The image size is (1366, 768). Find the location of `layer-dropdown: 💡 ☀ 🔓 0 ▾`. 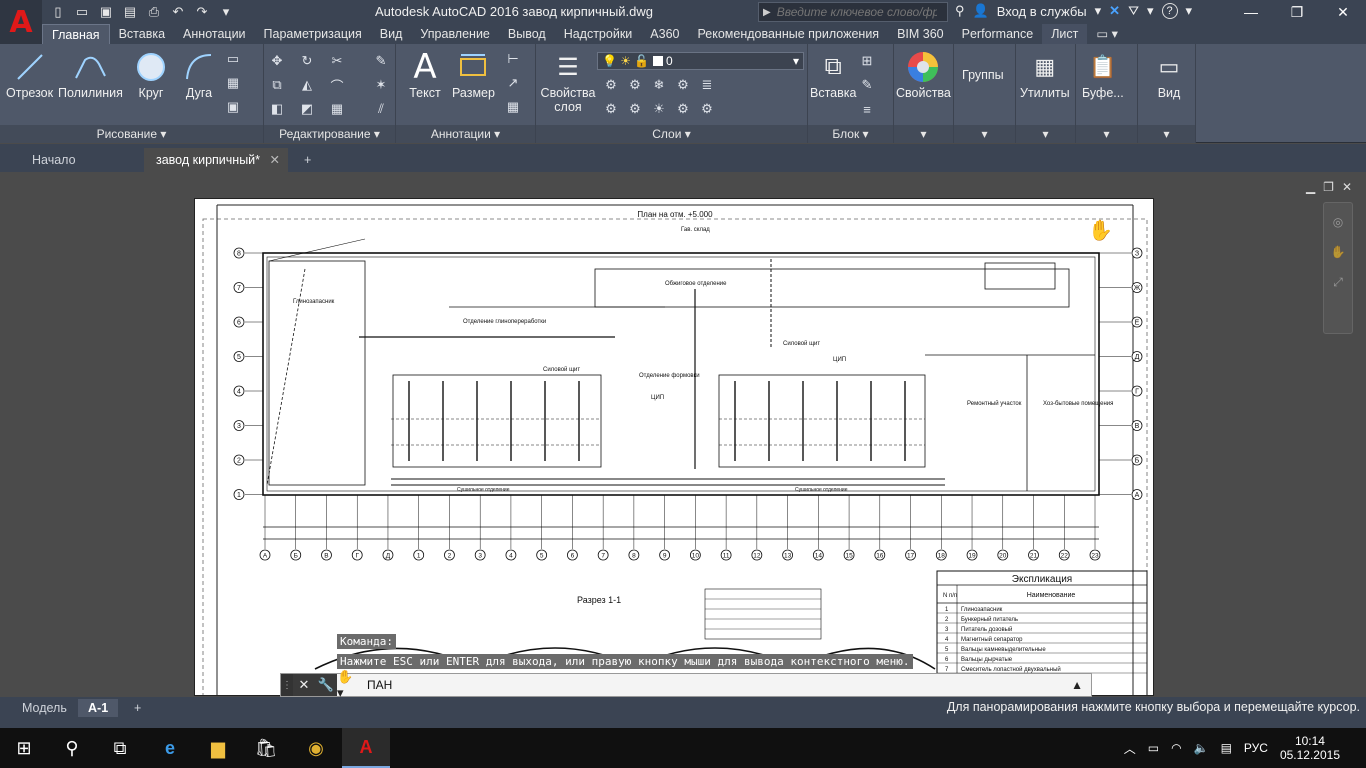

layer-dropdown: 💡 ☀ 🔓 0 ▾ is located at coordinates (700, 61).